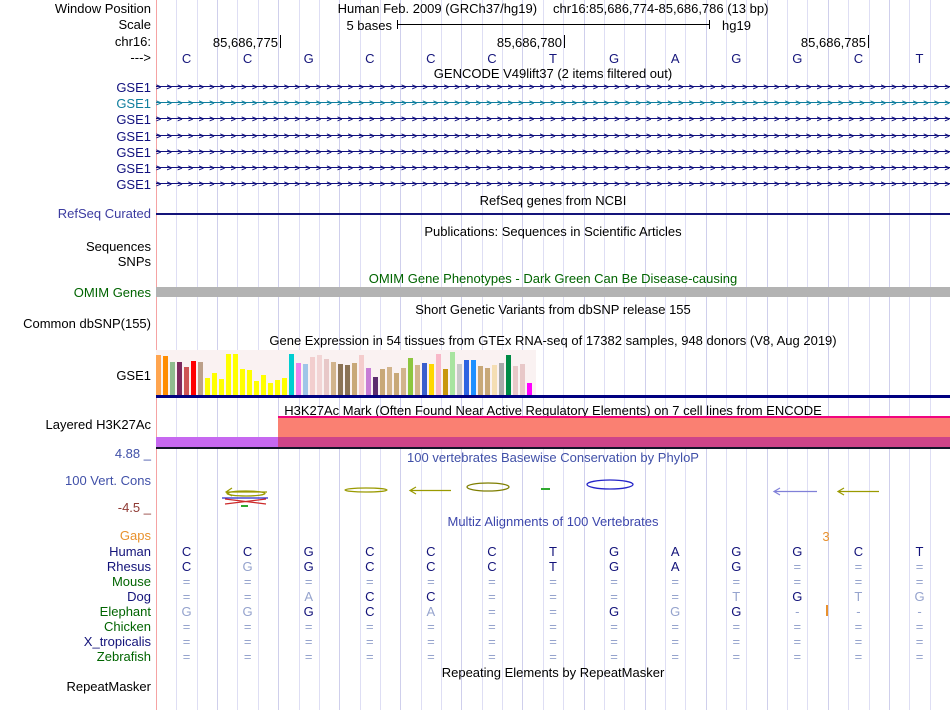 This screenshot has width=950, height=710. I want to click on gtex-track-label: GSE1, so click(75, 375).